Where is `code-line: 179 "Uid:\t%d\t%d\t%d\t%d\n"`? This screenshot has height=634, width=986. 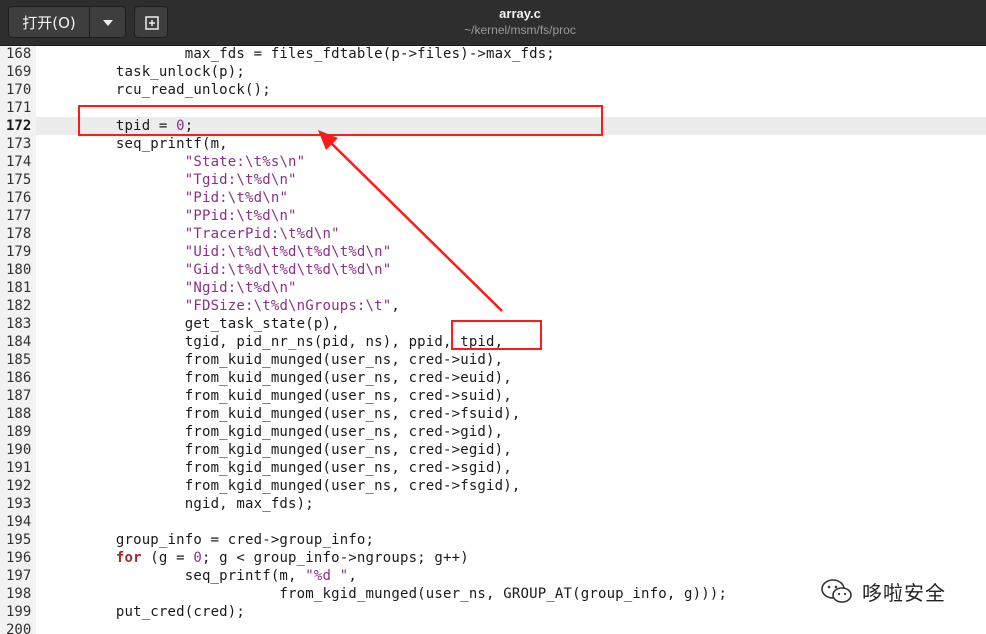
code-line: 179 "Uid:\t%d\t%d\t%d\t%d\n" is located at coordinates (493, 252).